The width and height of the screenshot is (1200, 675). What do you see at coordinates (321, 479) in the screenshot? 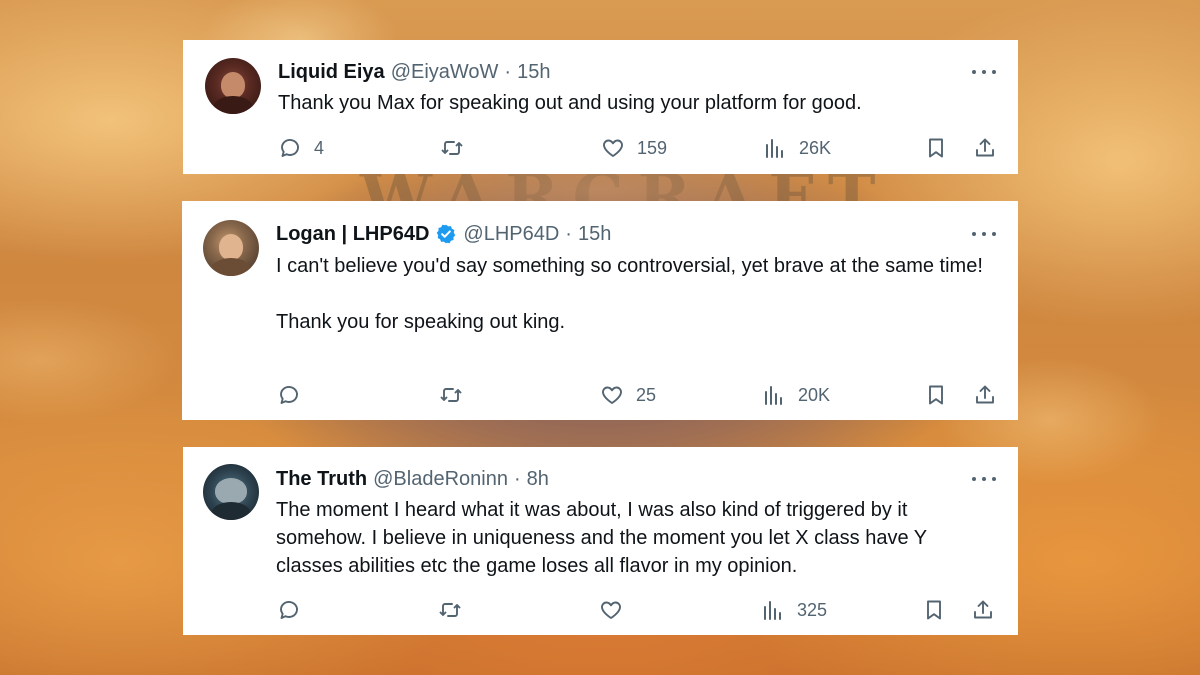
I see `display-name: The Truth` at bounding box center [321, 479].